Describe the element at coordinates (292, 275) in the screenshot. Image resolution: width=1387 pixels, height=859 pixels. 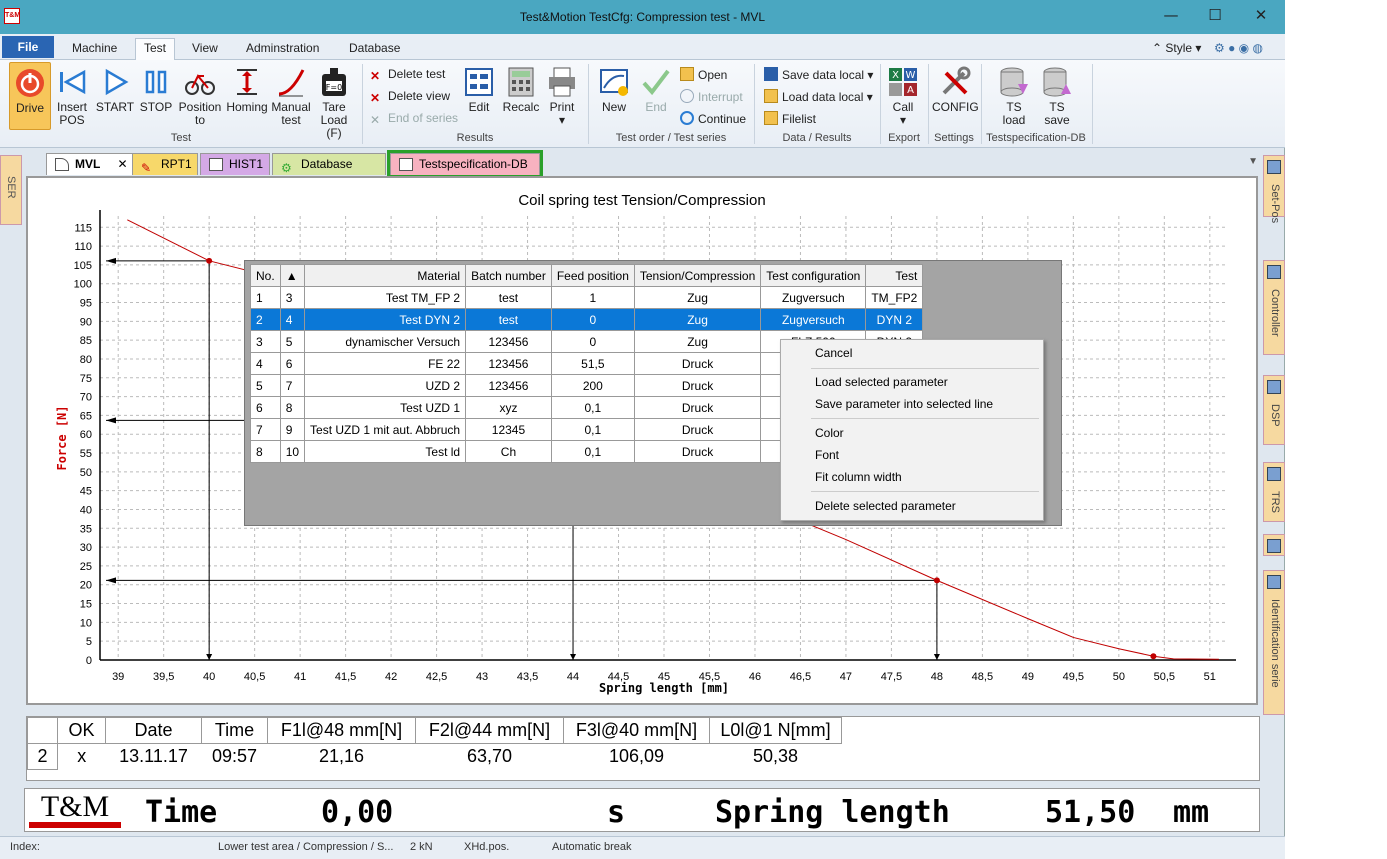
I see `sort-ascending-icon: ▲` at that location.